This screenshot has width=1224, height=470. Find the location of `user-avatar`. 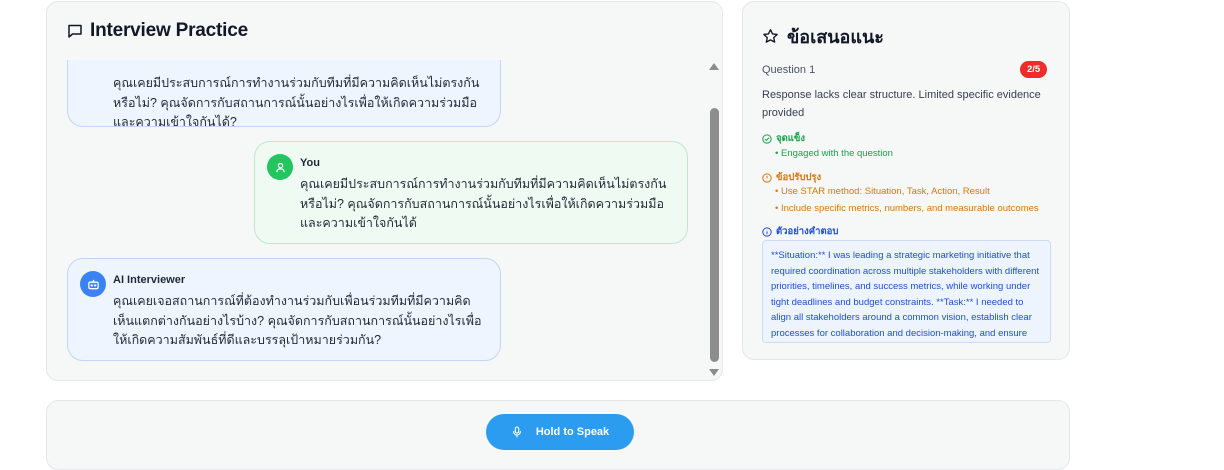

user-avatar is located at coordinates (280, 167).